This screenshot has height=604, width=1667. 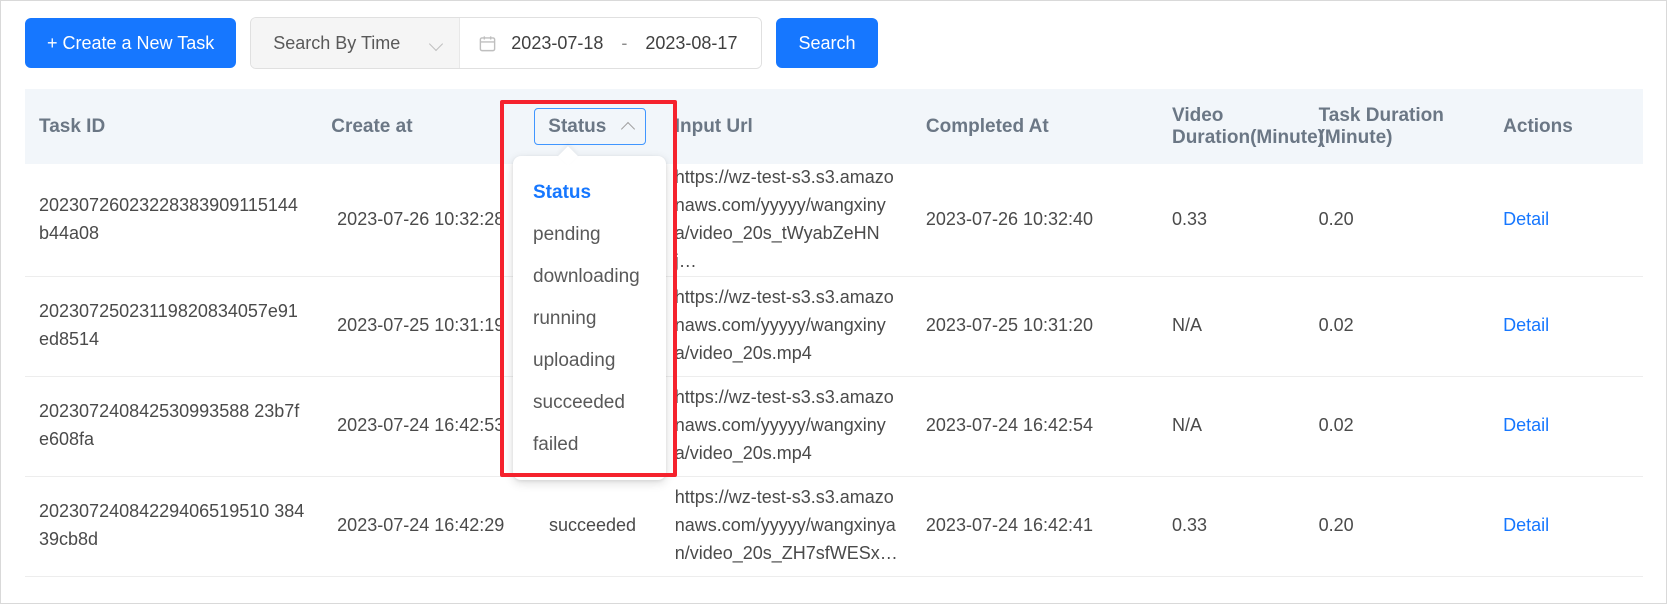 What do you see at coordinates (557, 42) in the screenshot?
I see `date-range-start: 2023-07-18` at bounding box center [557, 42].